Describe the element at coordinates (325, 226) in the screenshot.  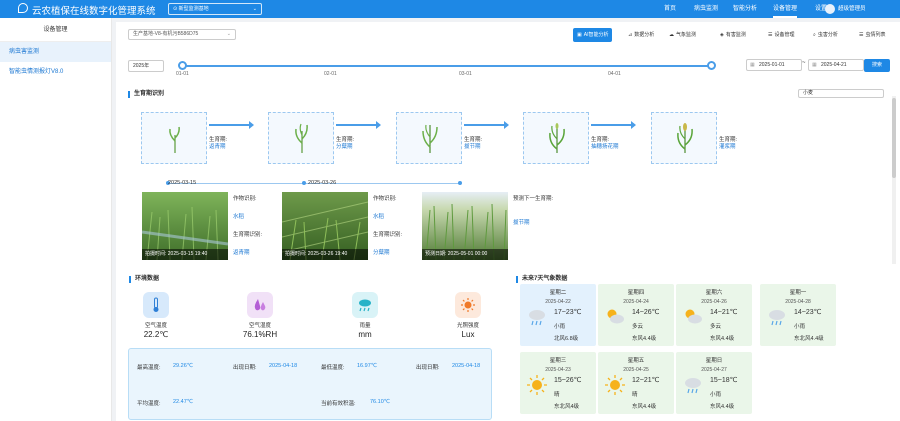
I see `crop-photo: 拍摄时间: 2025-03-26 19:40` at that location.